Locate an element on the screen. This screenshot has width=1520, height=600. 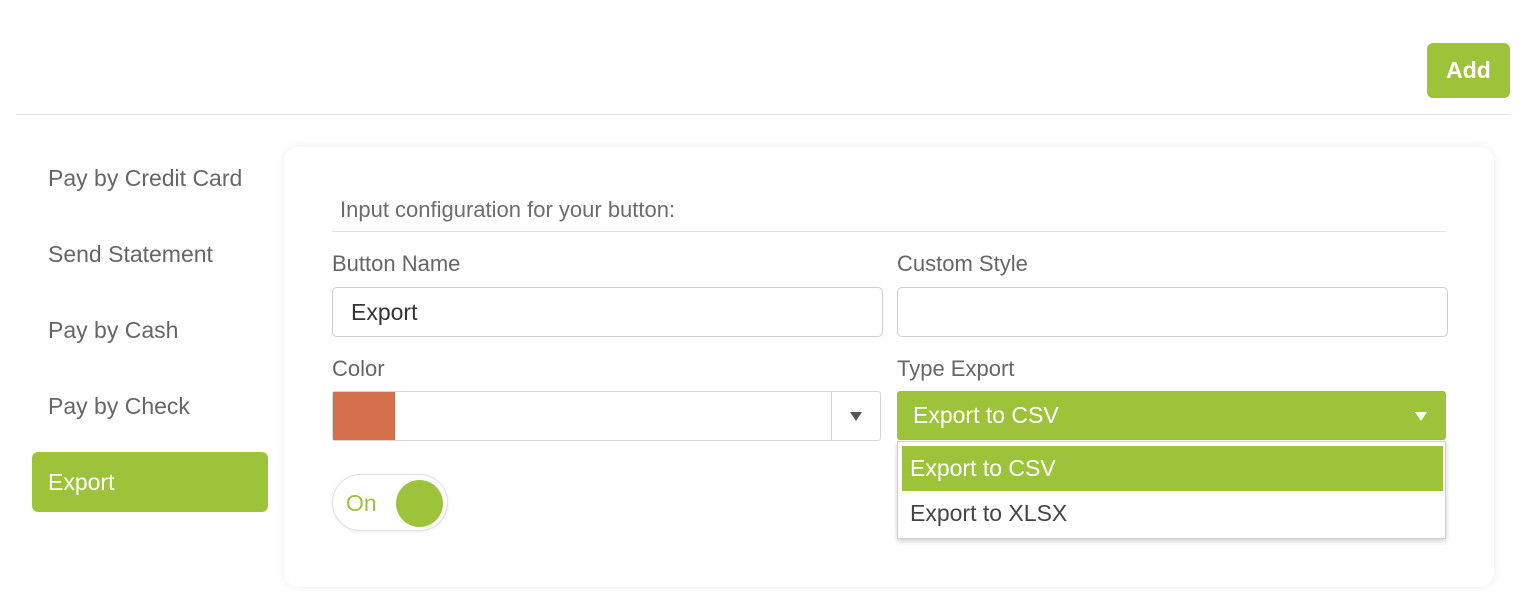
option-export-csv: Export to CSV is located at coordinates (1172, 468).